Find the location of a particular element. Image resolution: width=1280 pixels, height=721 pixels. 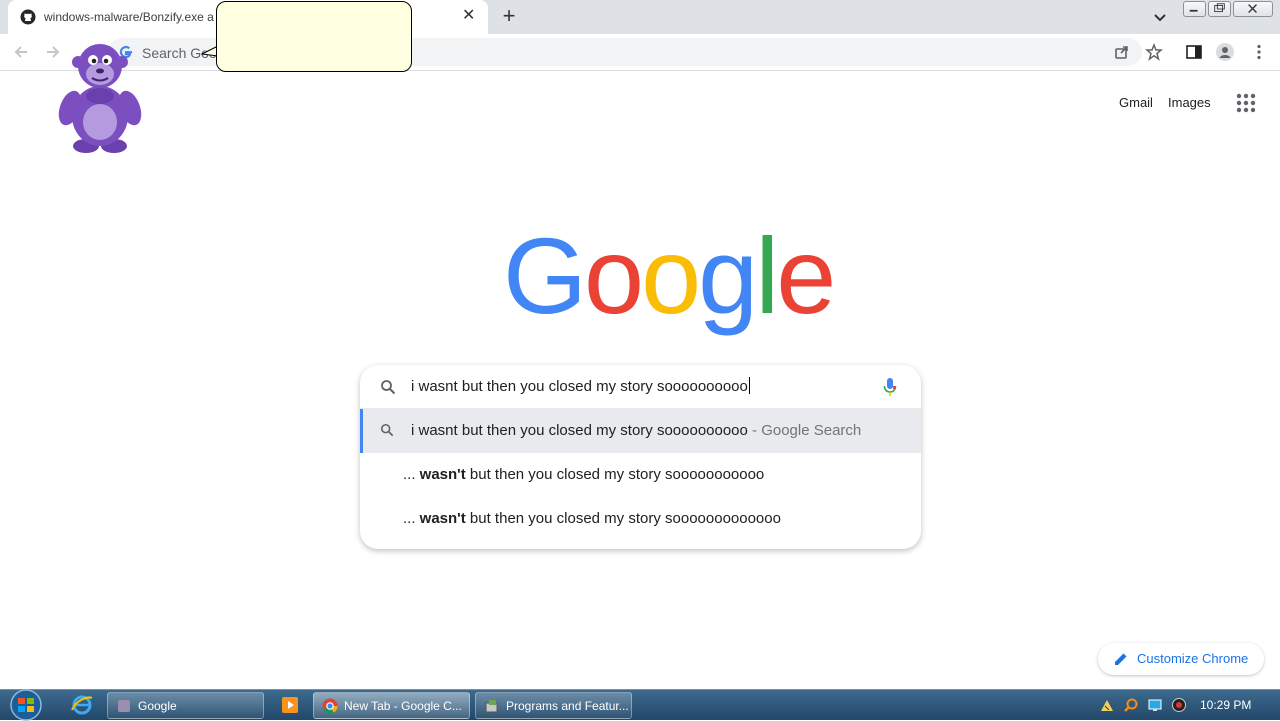

tab-strip: windows-malware/Bonzify.exe a ✕ + is located at coordinates (640, 17).